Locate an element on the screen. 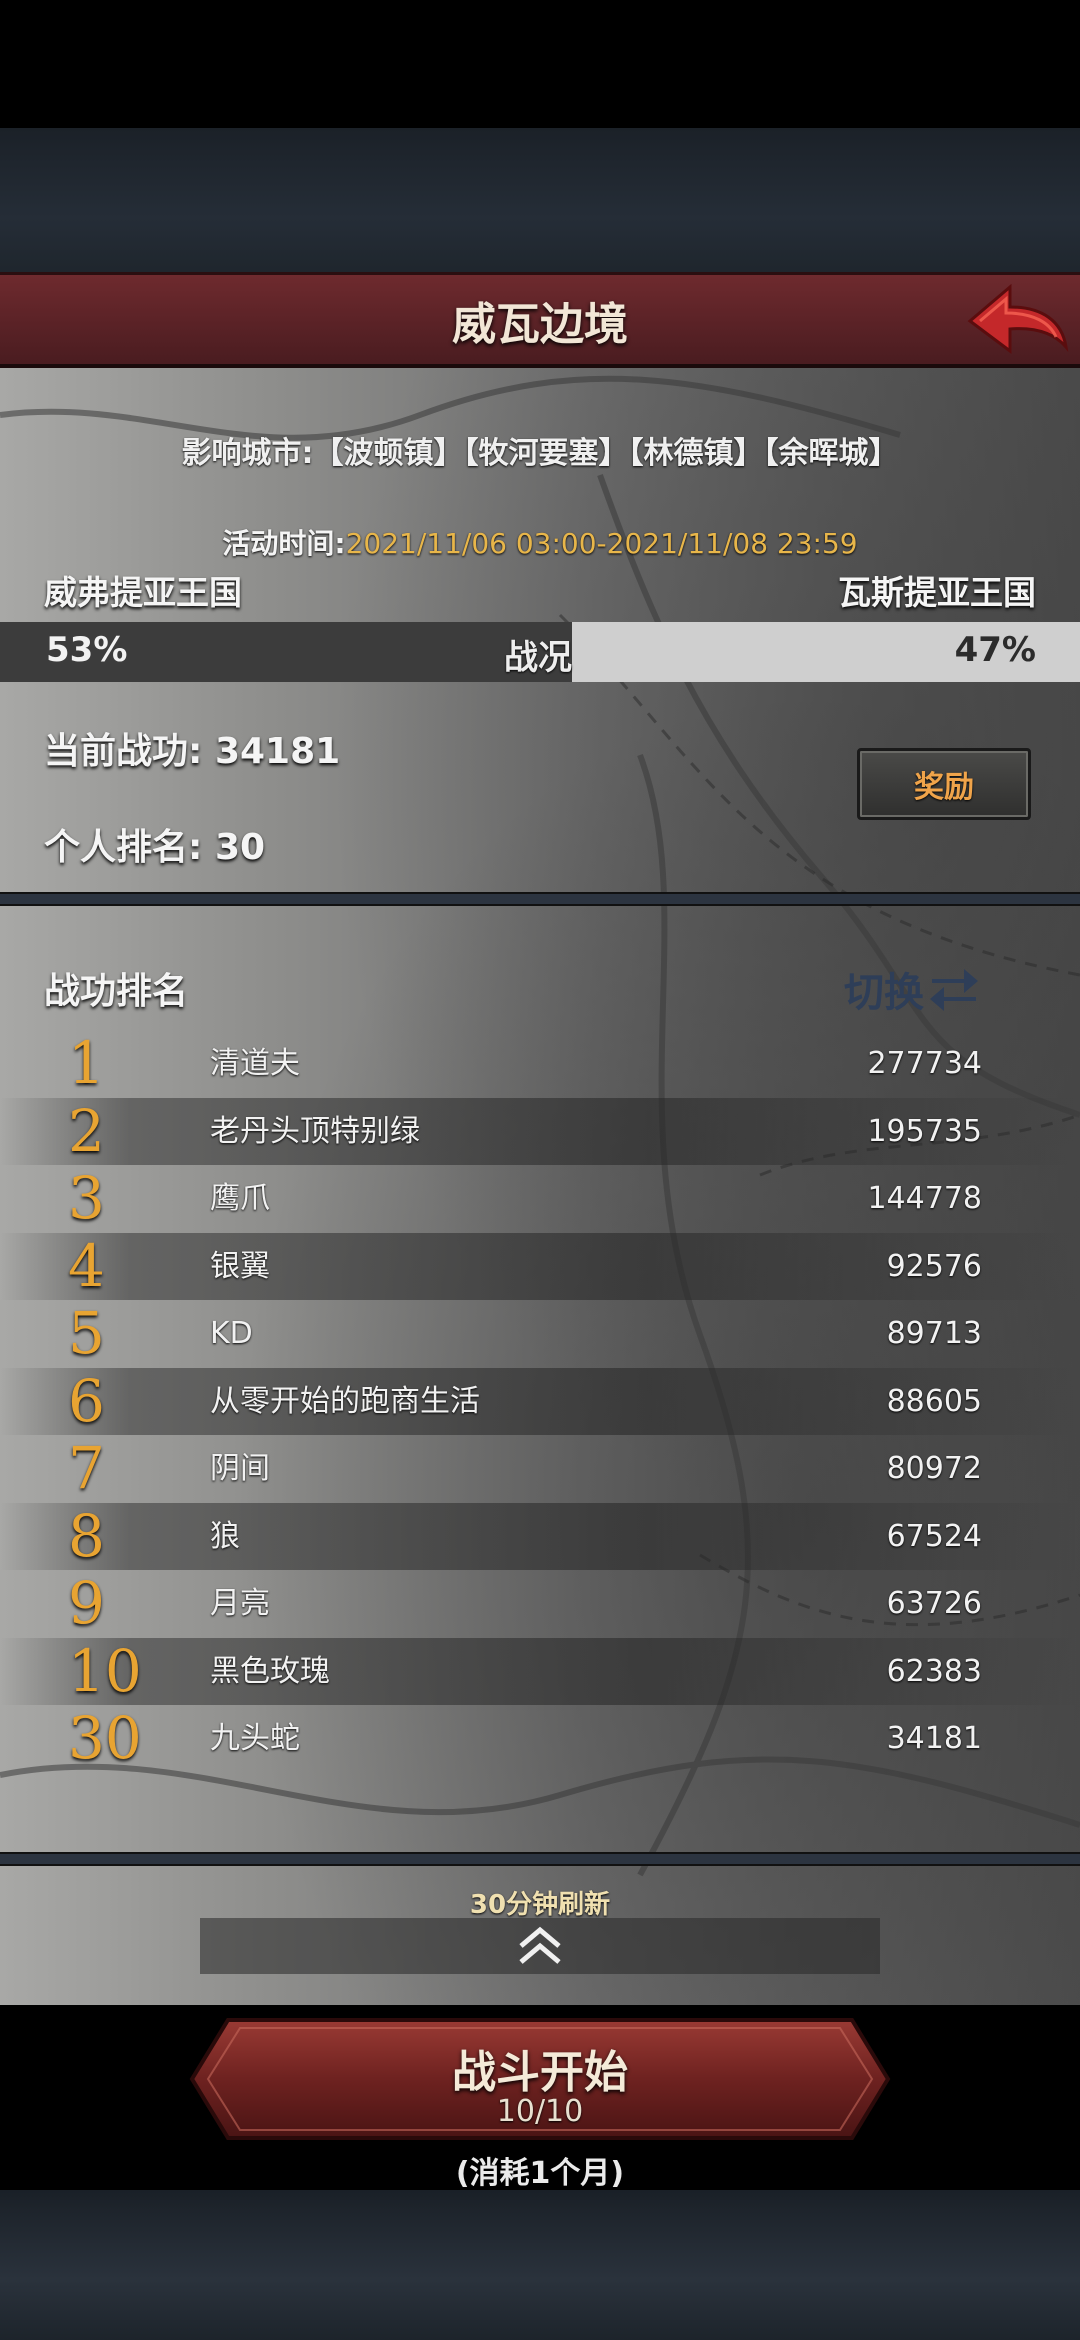 This screenshot has height=2340, width=1080. right-percent: 47% is located at coordinates (995, 650).